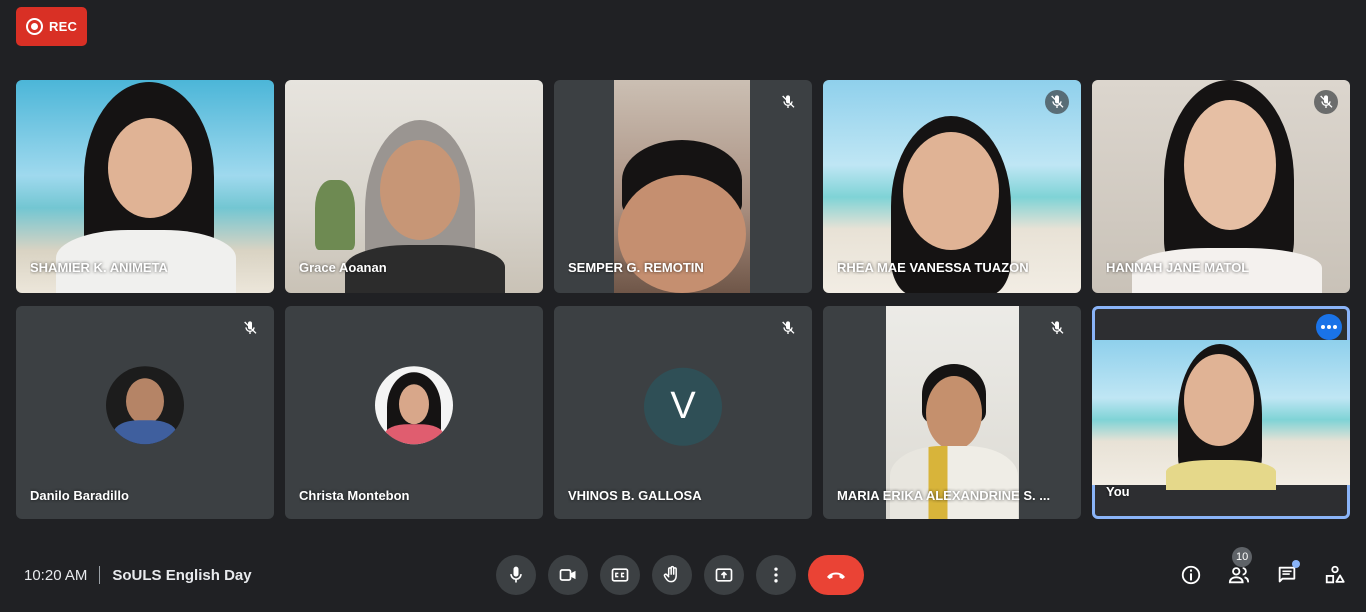 This screenshot has height=612, width=1366. I want to click on participant-tile: SHAMIER K. ANIMETA, so click(145, 186).